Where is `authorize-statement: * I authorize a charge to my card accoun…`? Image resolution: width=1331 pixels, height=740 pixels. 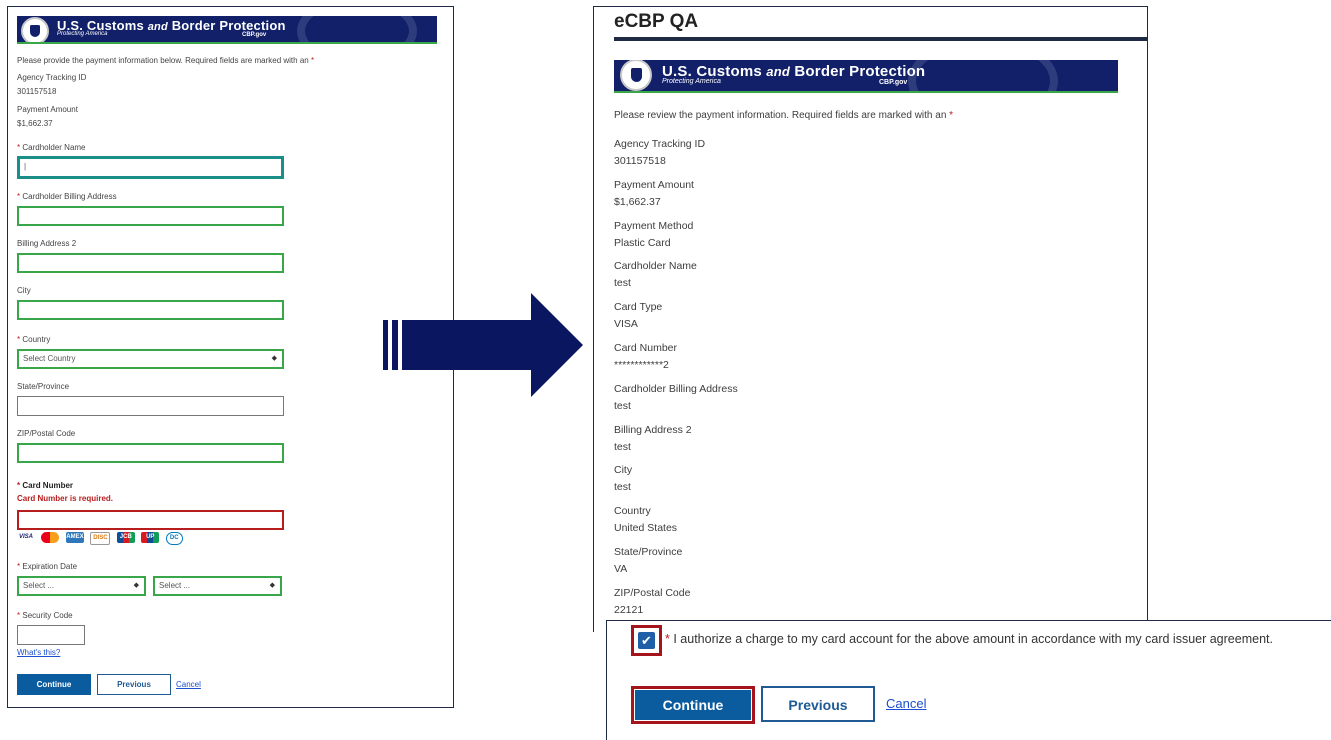 authorize-statement: * I authorize a charge to my card accoun… is located at coordinates (969, 639).